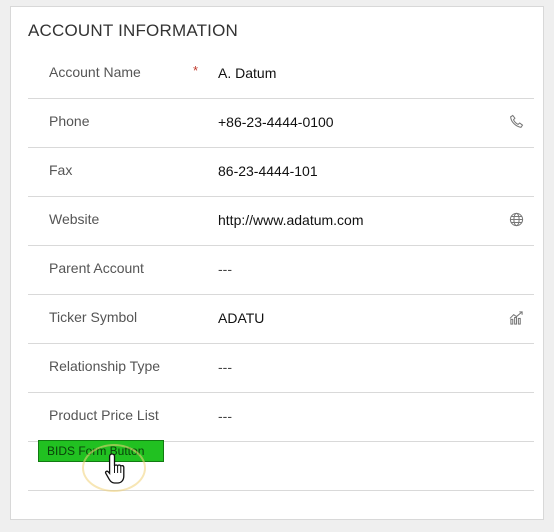 This screenshot has width=554, height=532. I want to click on field-parent-account: Parent Account ---, so click(281, 270).